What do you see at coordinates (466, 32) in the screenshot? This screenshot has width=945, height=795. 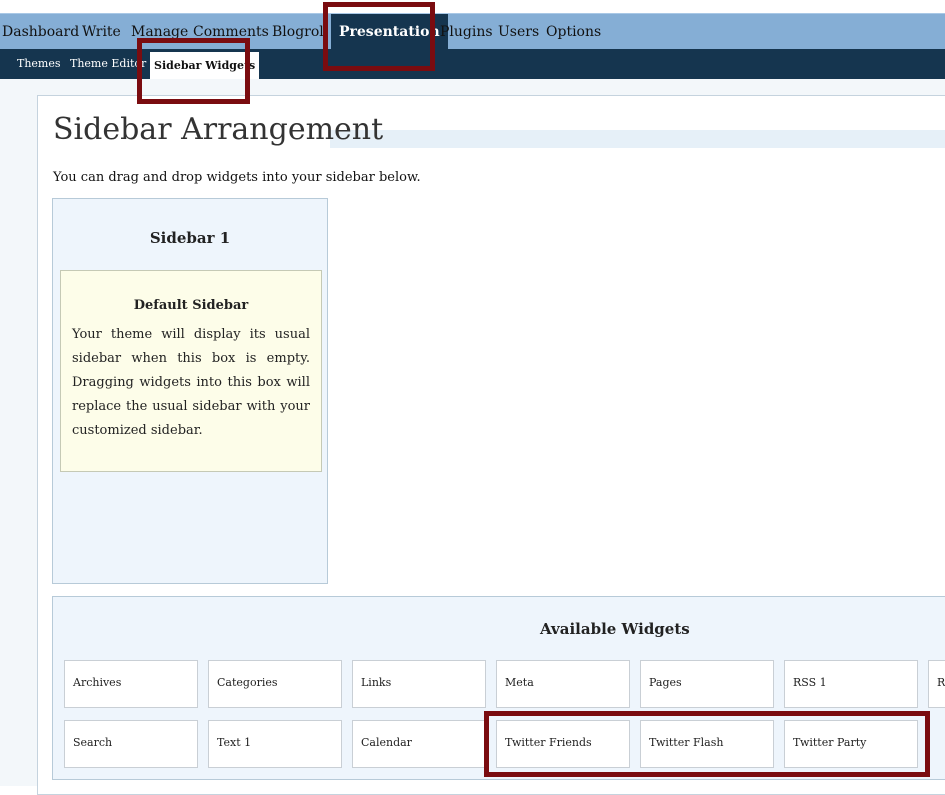 I see `nav-plugins: Plugins` at bounding box center [466, 32].